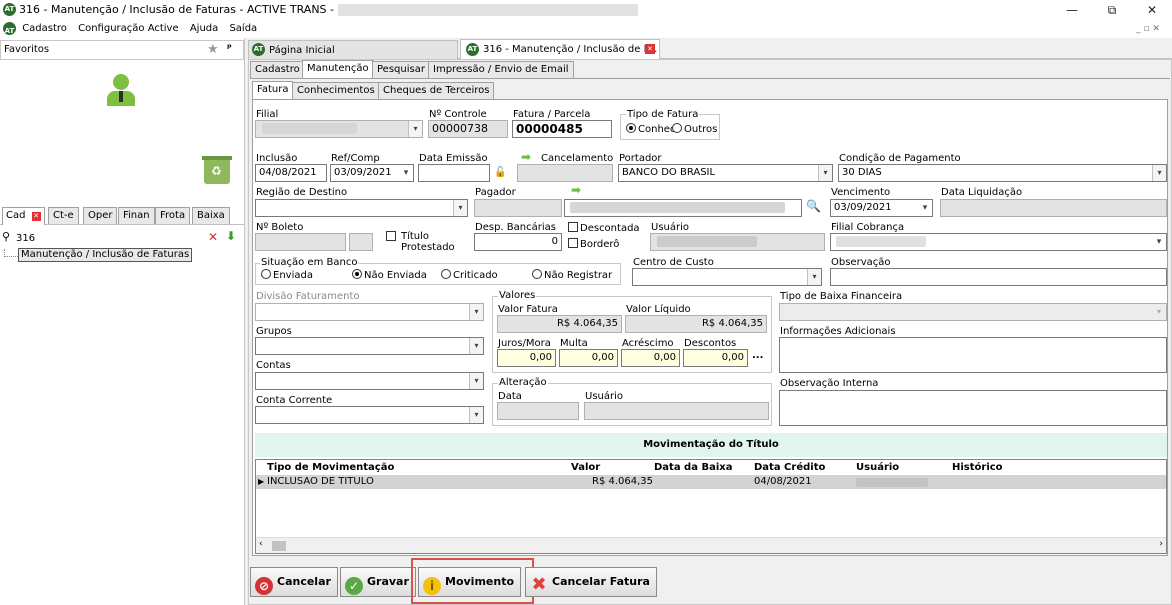 The width and height of the screenshot is (1172, 605). What do you see at coordinates (1002, 173) in the screenshot?
I see `cond-pag-select: 30 DIAS ▾` at bounding box center [1002, 173].